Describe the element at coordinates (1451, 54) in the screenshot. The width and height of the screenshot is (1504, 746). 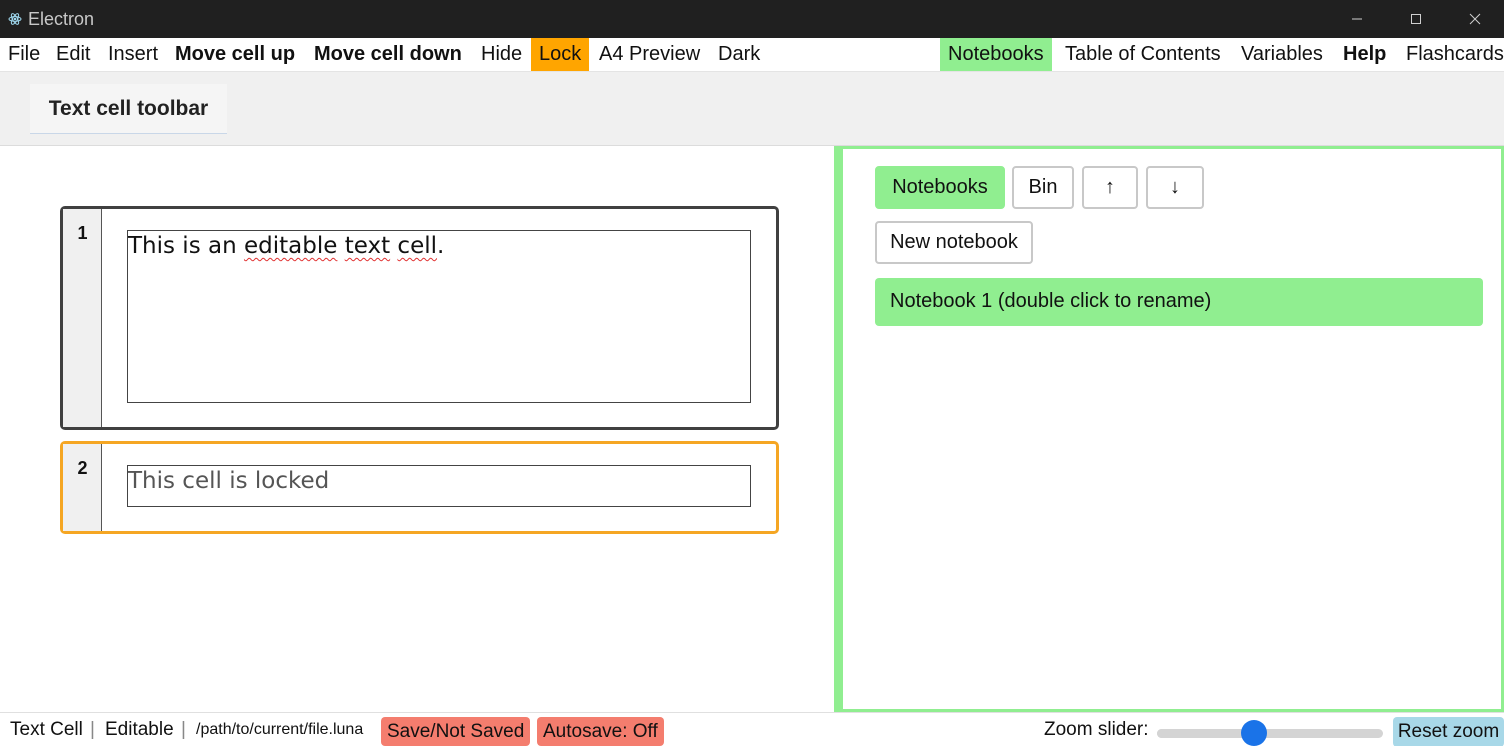
I see `menu-flashcards: Flashcards` at that location.